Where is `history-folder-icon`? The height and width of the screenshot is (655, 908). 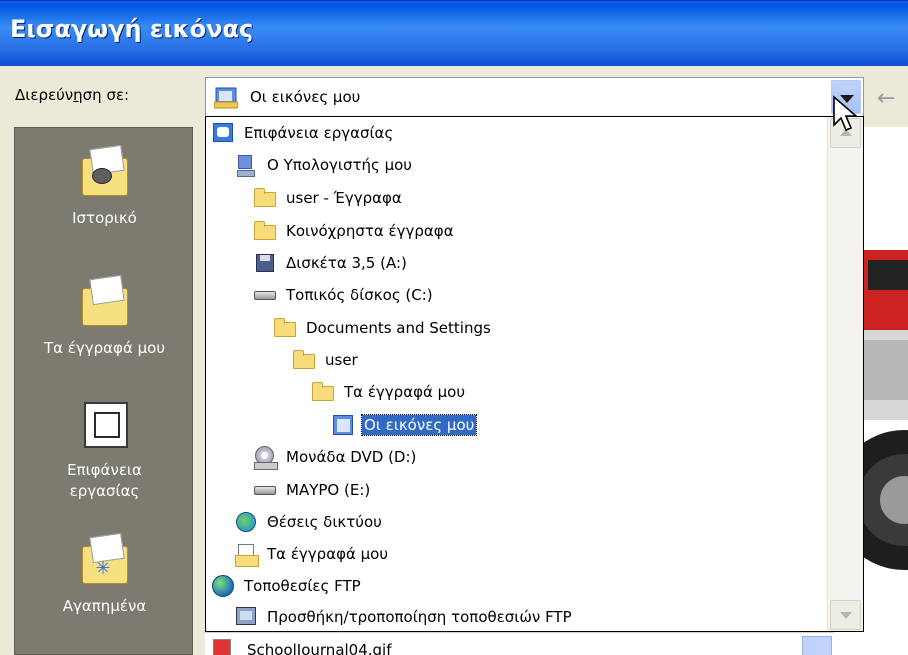
history-folder-icon is located at coordinates (105, 174).